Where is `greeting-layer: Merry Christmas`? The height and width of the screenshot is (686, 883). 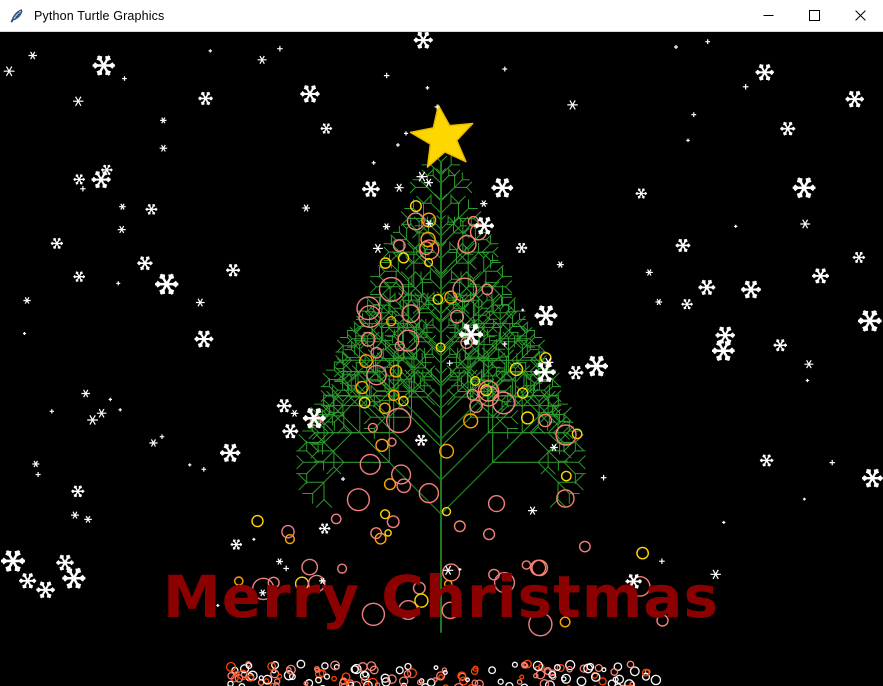 greeting-layer: Merry Christmas is located at coordinates (441, 597).